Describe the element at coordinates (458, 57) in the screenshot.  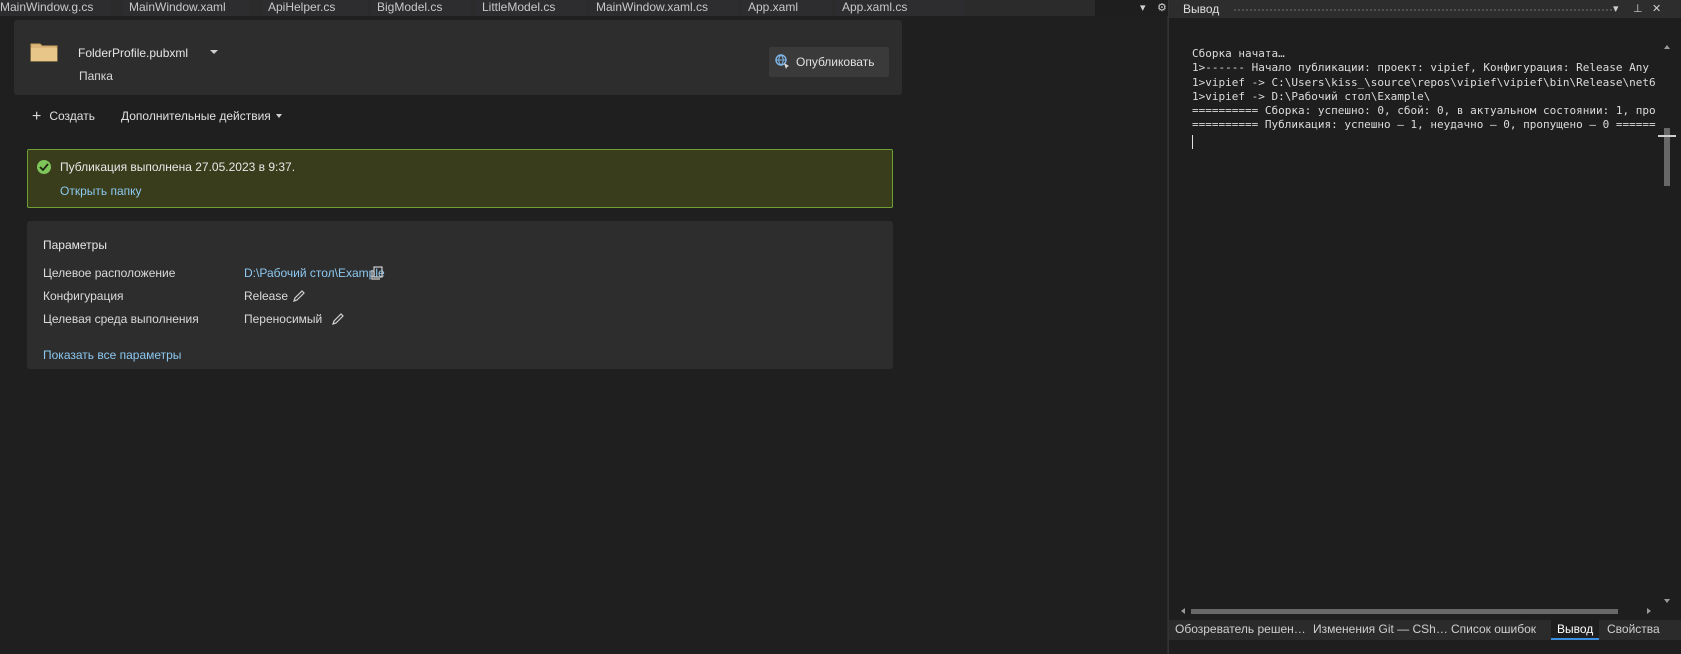
I see `publish-profile-card: FolderProfile.pubxml Папка Опубликовать` at that location.